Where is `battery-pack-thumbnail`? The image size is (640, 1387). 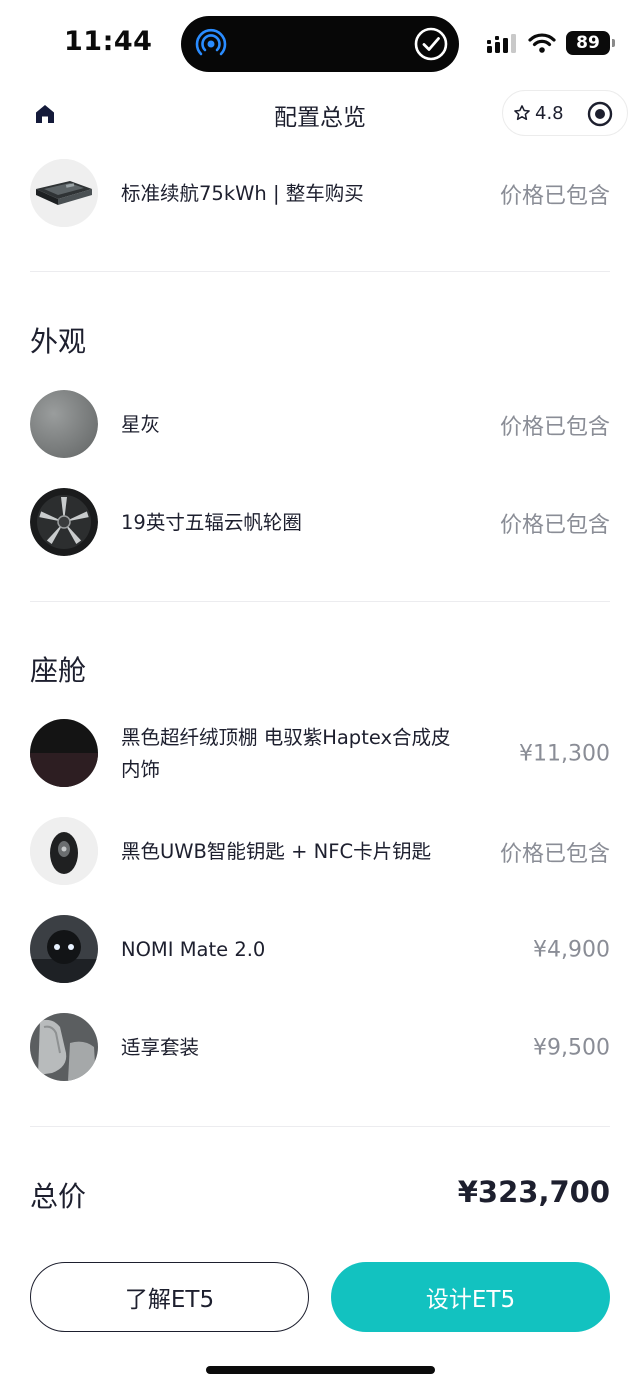
battery-pack-thumbnail is located at coordinates (64, 193).